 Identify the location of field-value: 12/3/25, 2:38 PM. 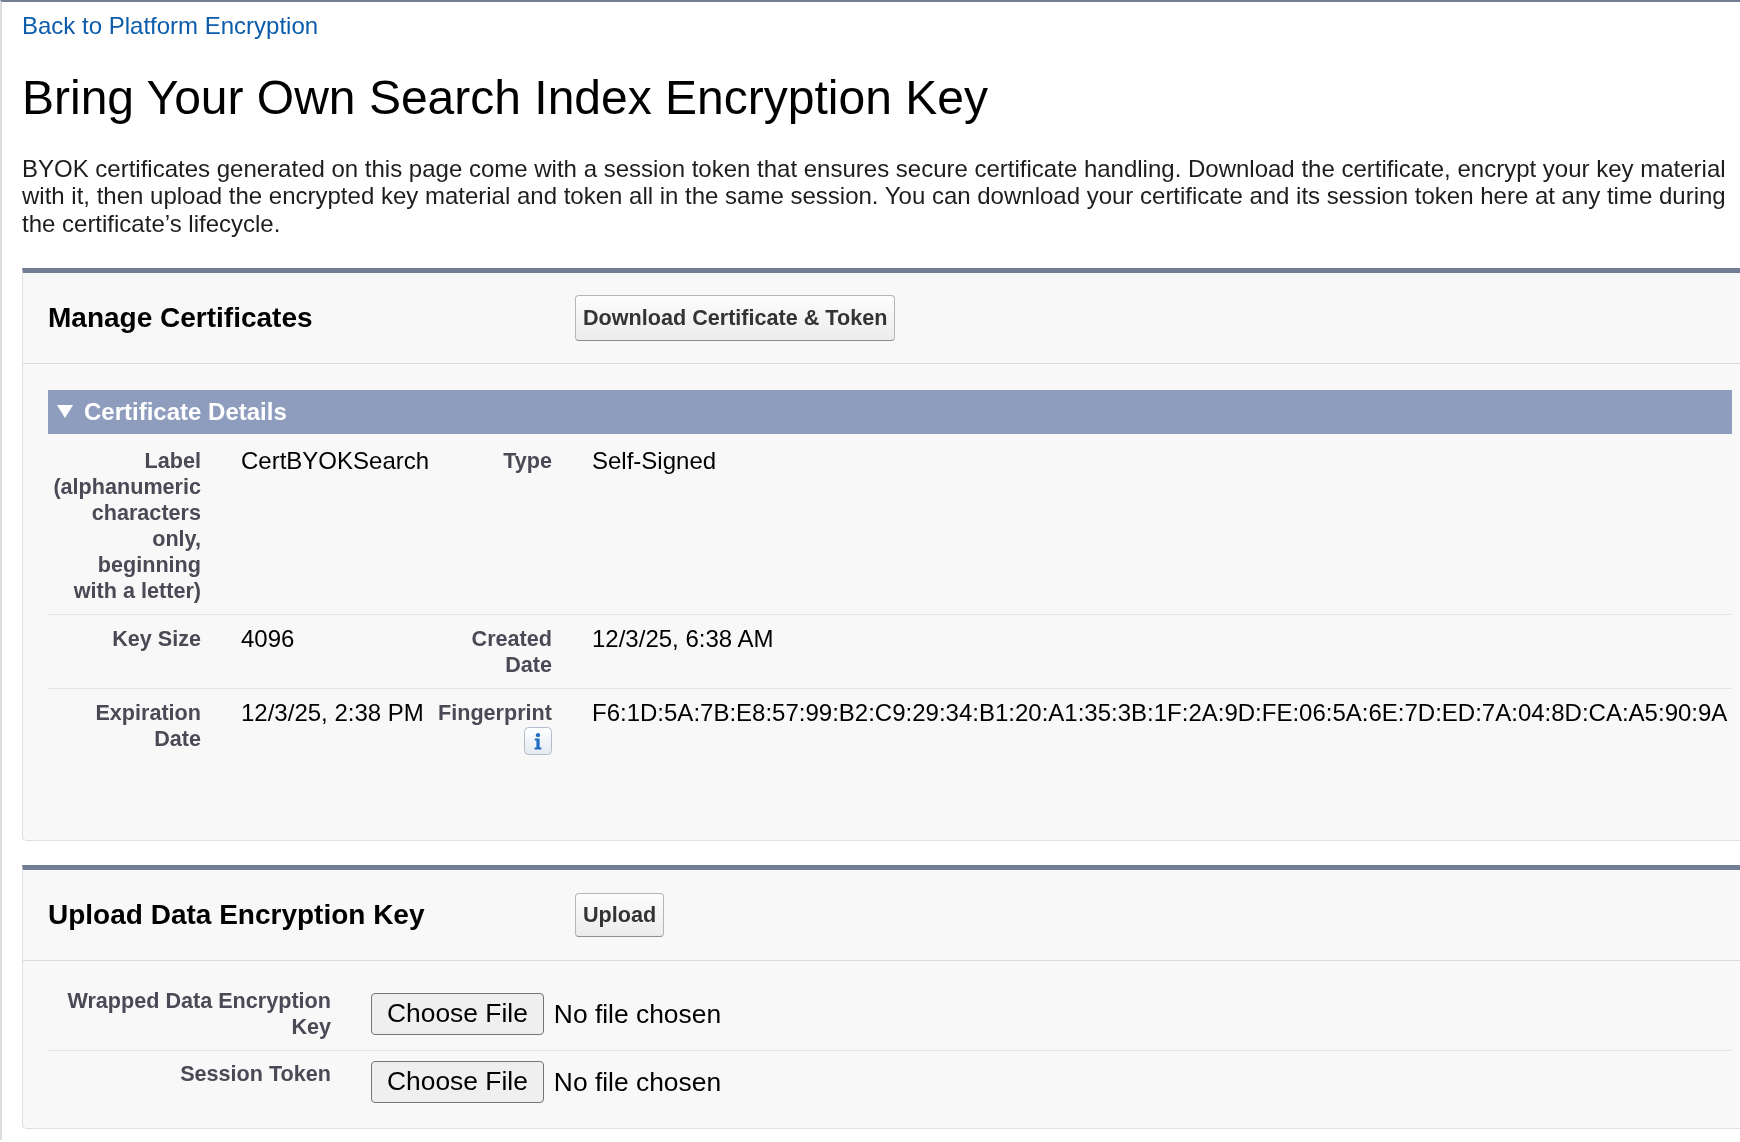
(332, 713).